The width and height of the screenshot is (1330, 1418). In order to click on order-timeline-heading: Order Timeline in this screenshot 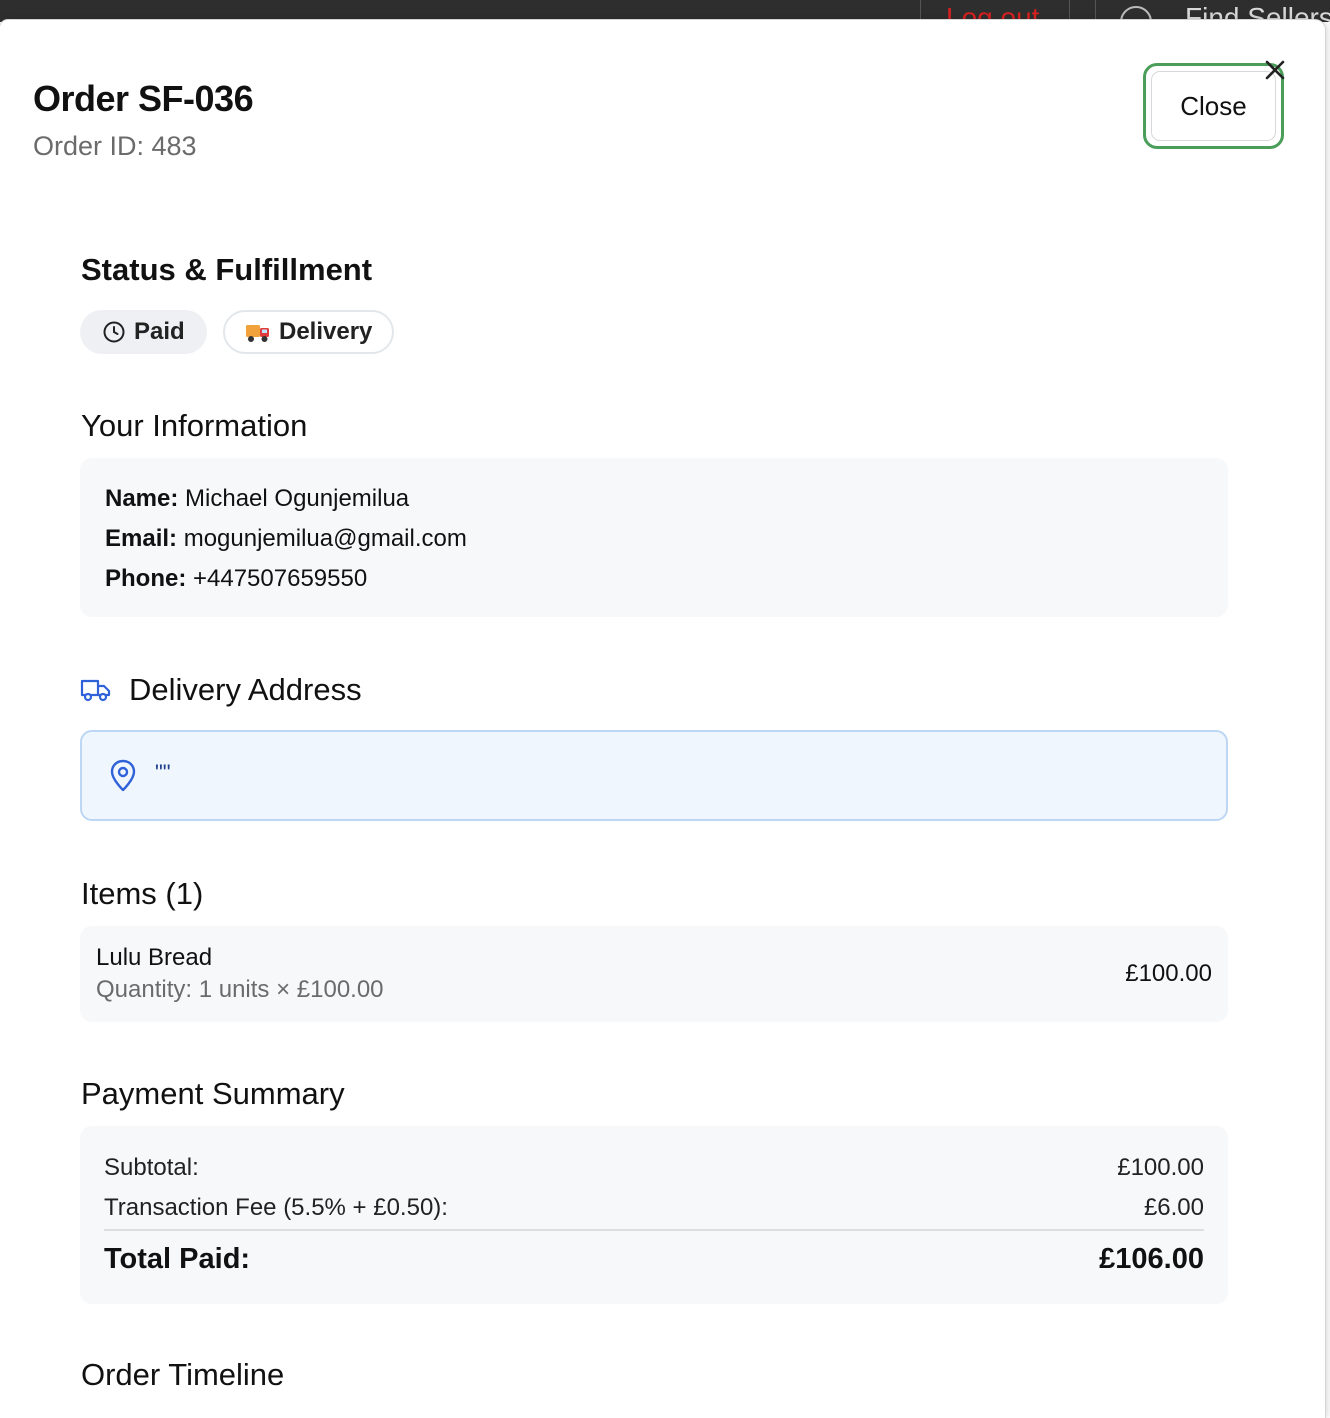, I will do `click(183, 1374)`.